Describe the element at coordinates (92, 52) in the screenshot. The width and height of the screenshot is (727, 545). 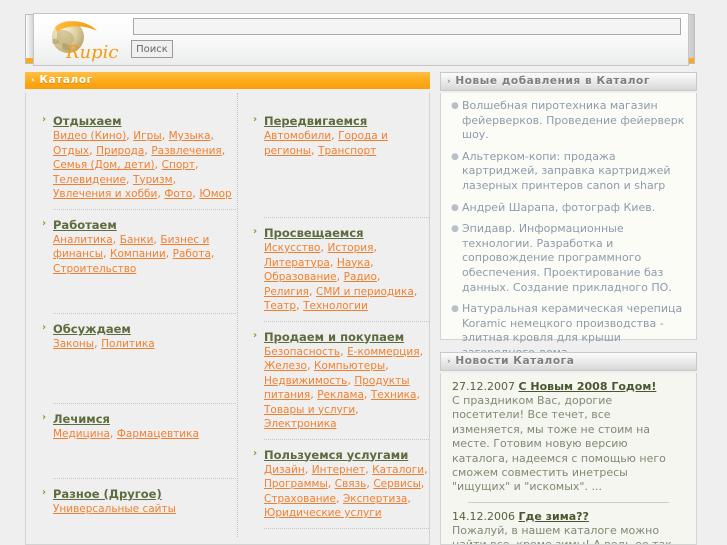
I see `svg-text: Rupic` at that location.